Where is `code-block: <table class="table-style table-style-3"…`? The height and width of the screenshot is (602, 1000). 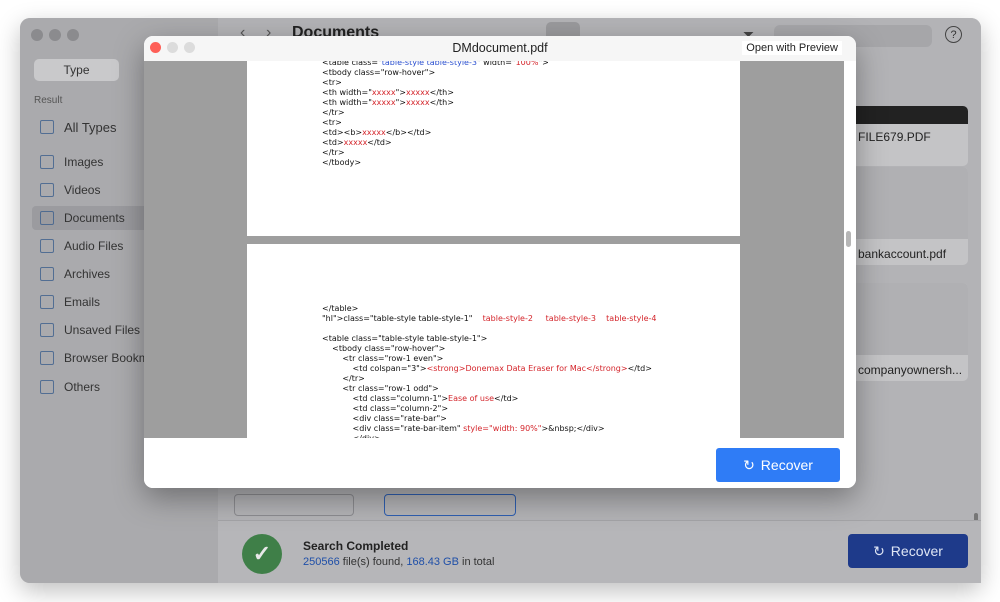
code-block: <table class="table-style table-style-3"… is located at coordinates (435, 114).